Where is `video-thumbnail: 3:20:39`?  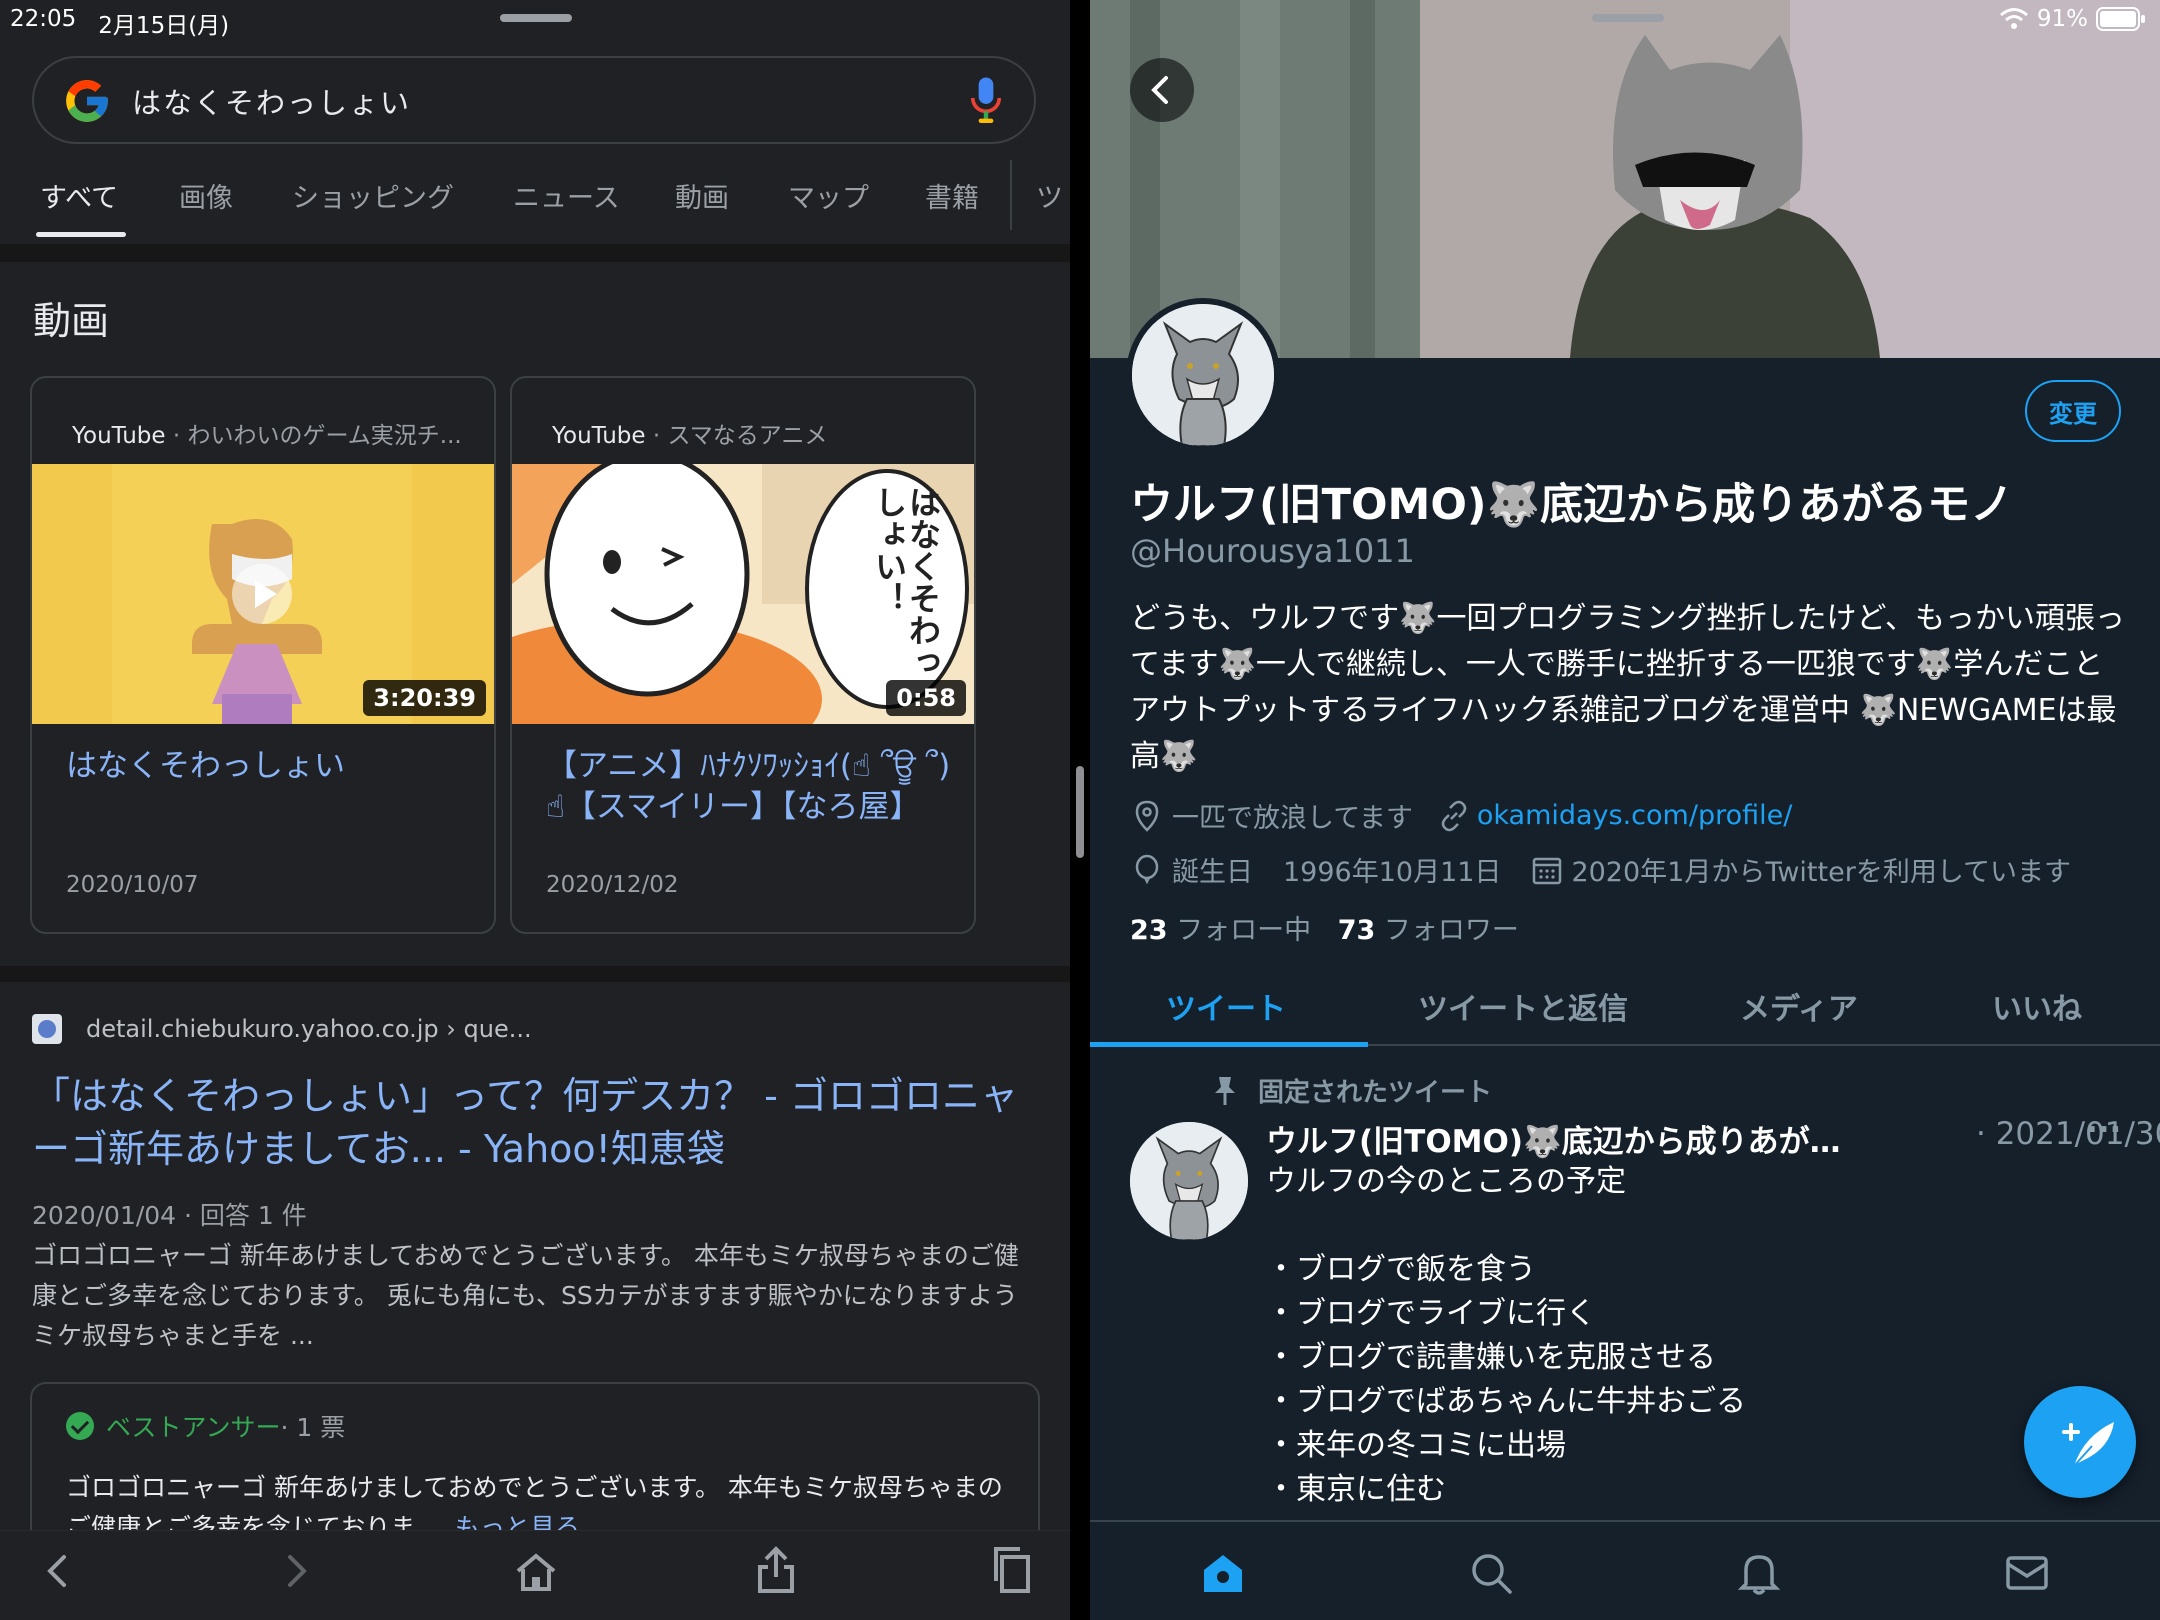 video-thumbnail: 3:20:39 is located at coordinates (263, 594).